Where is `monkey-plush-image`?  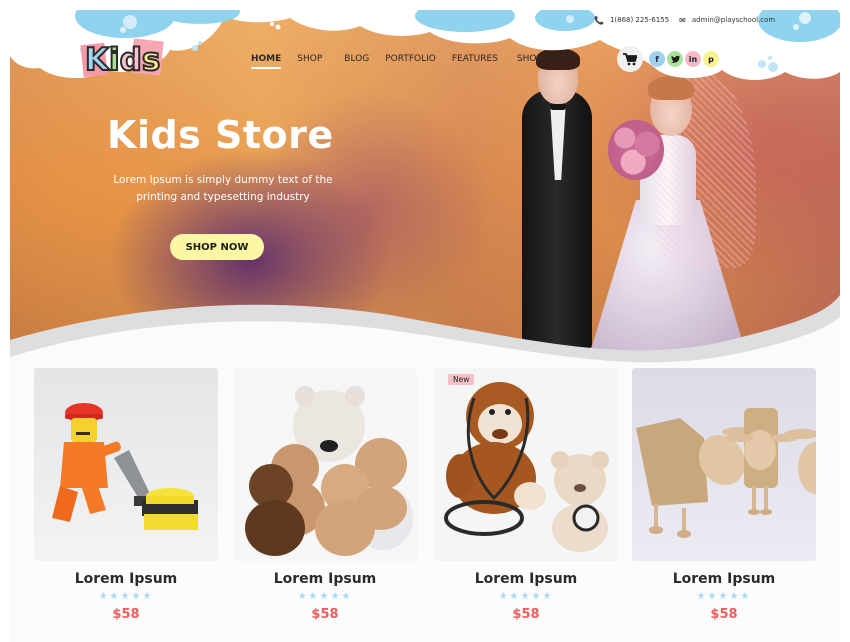
monkey-plush-image is located at coordinates (526, 464).